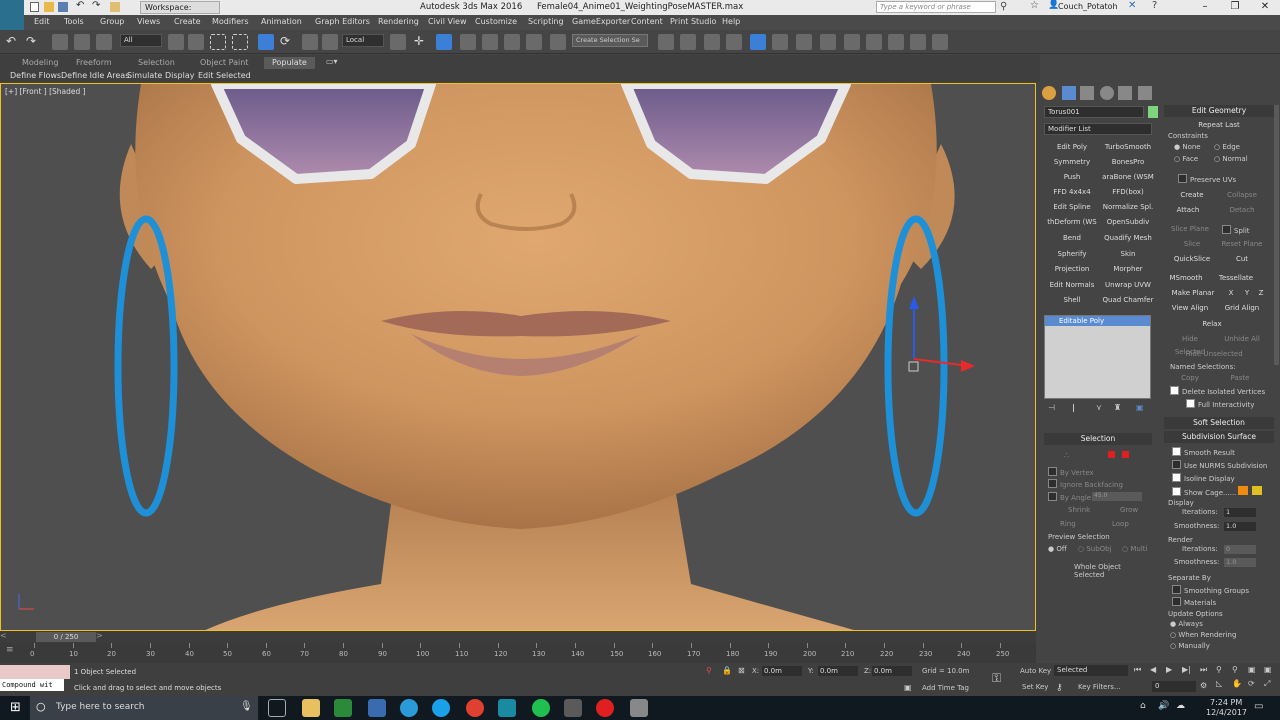  I want to click on onedrive-icon: ☁, so click(1180, 706).